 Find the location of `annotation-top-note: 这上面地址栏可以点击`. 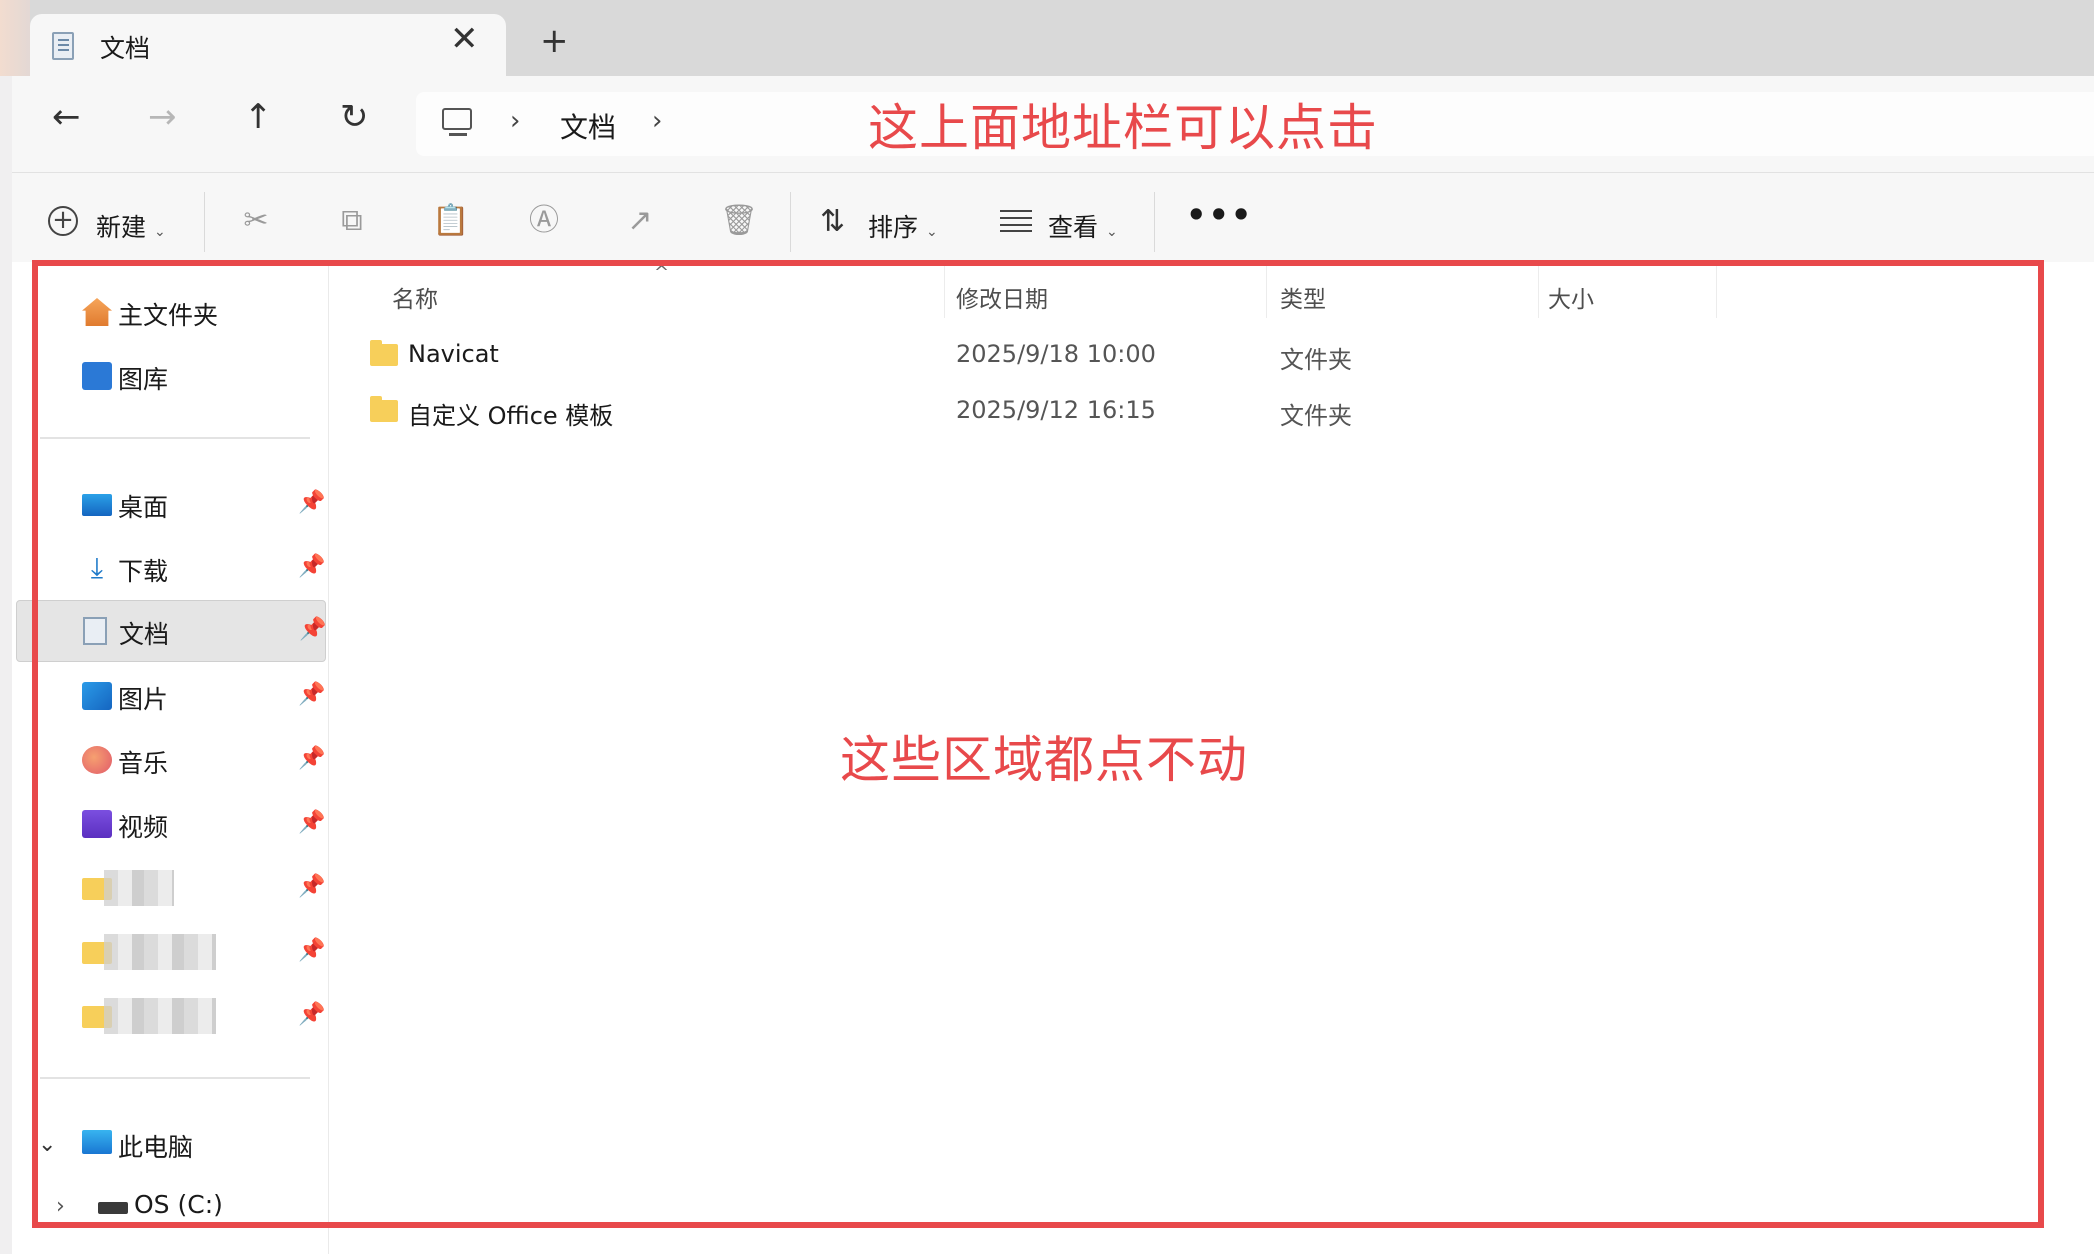

annotation-top-note: 这上面地址栏可以点击 is located at coordinates (1123, 128).